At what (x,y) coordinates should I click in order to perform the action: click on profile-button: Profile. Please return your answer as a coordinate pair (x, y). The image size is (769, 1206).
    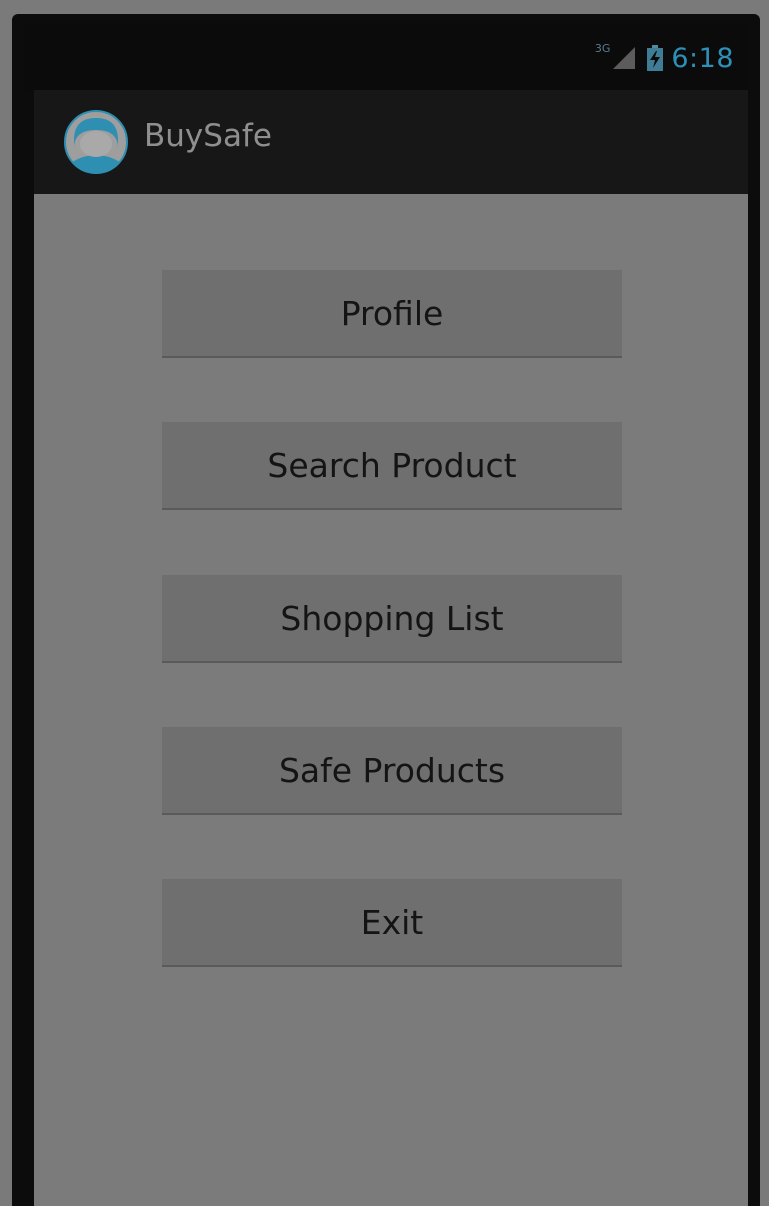
    Looking at the image, I should click on (392, 314).